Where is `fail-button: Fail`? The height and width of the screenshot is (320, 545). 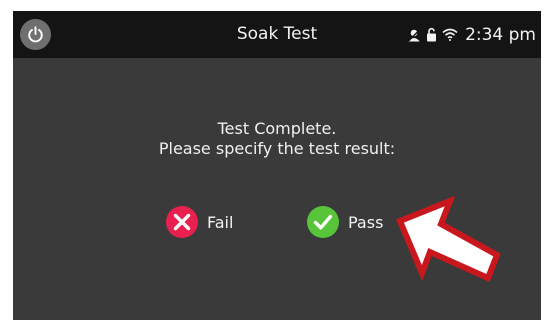 fail-button: Fail is located at coordinates (199, 222).